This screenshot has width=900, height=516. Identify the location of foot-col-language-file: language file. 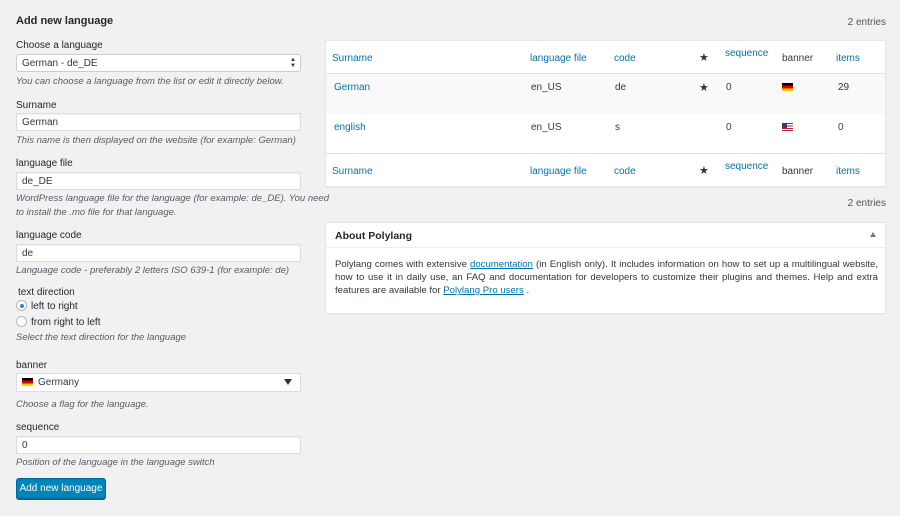
(558, 171).